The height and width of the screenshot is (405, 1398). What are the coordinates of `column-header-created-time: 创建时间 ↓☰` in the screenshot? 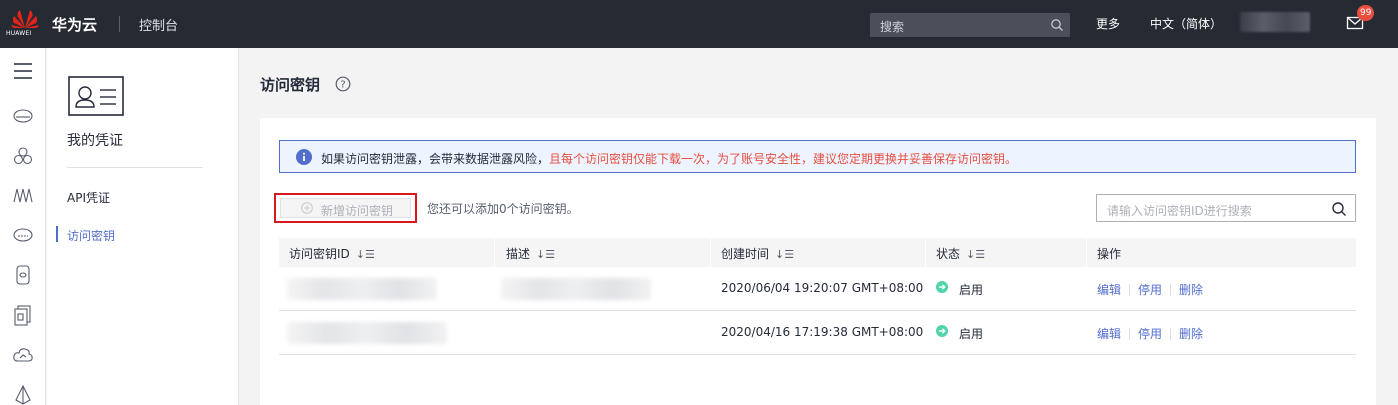 It's located at (757, 253).